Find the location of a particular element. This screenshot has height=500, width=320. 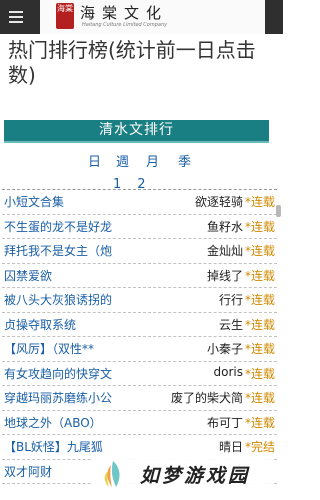

list-item: 拜托我不是女主（炮 金灿灿 *连载 is located at coordinates (139, 251).